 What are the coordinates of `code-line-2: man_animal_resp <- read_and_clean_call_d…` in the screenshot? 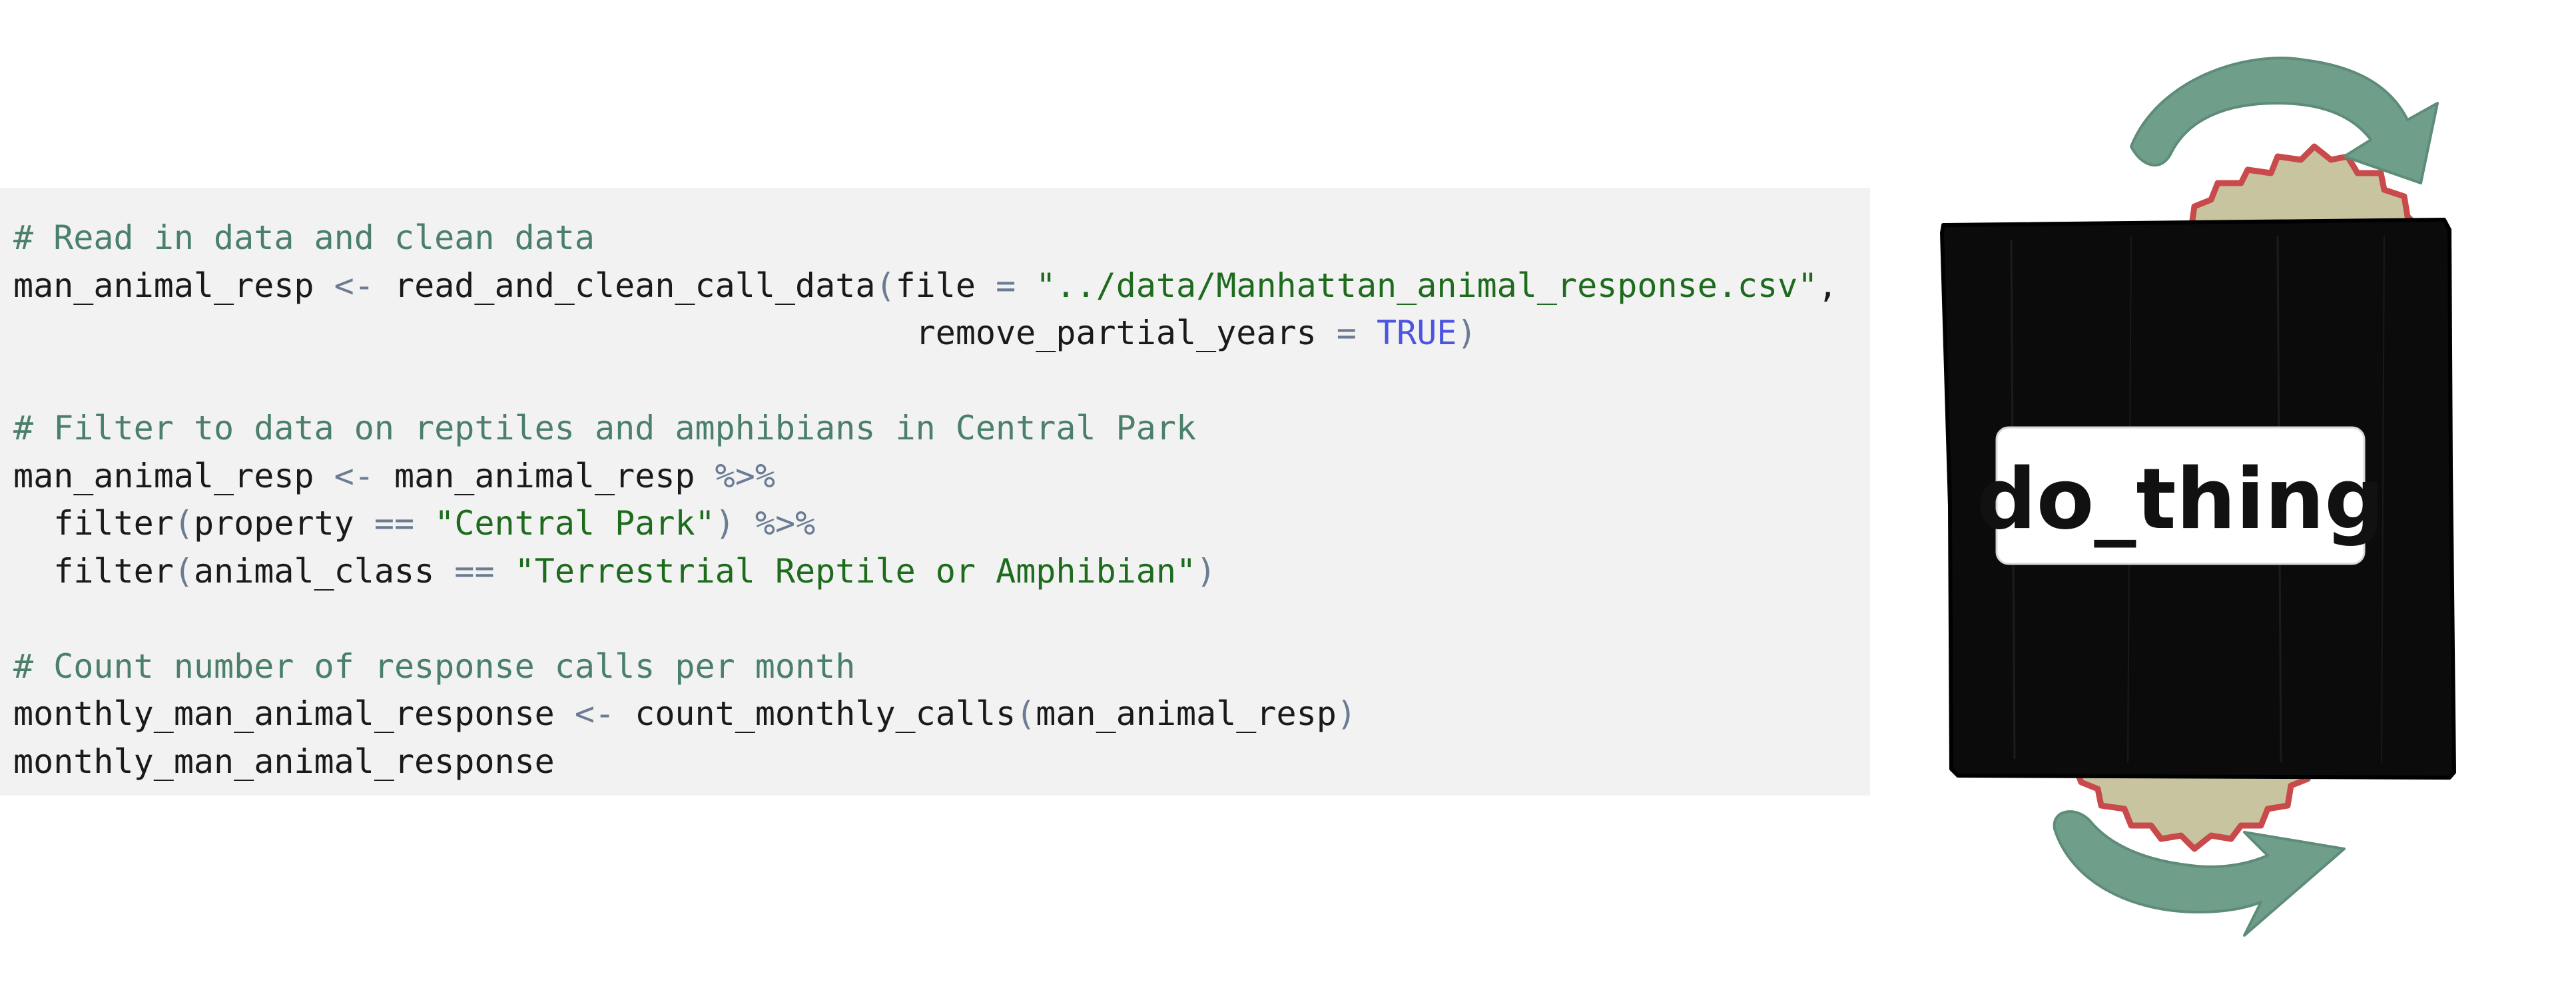 It's located at (925, 286).